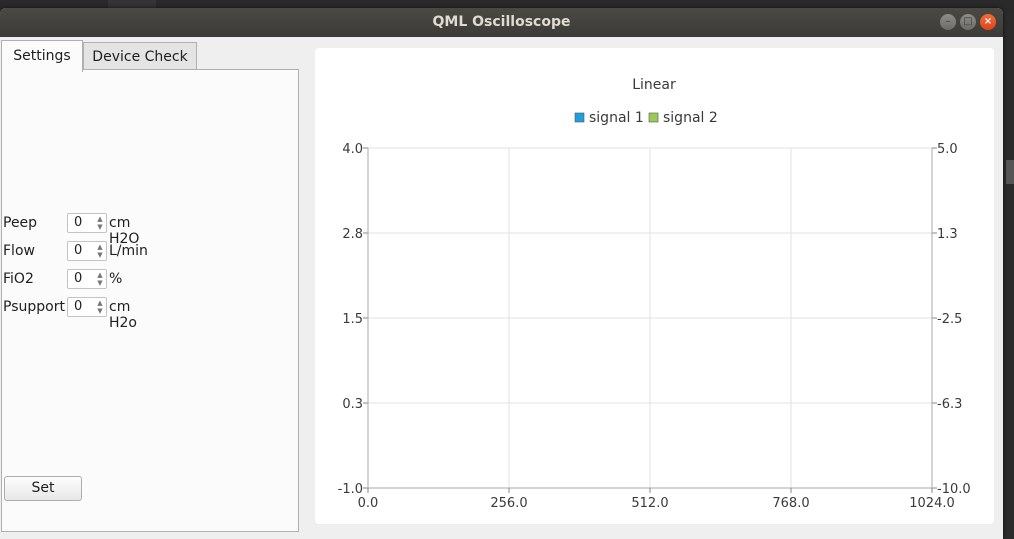  What do you see at coordinates (949, 319) in the screenshot?
I see `y-right-tick-label: -2.5` at bounding box center [949, 319].